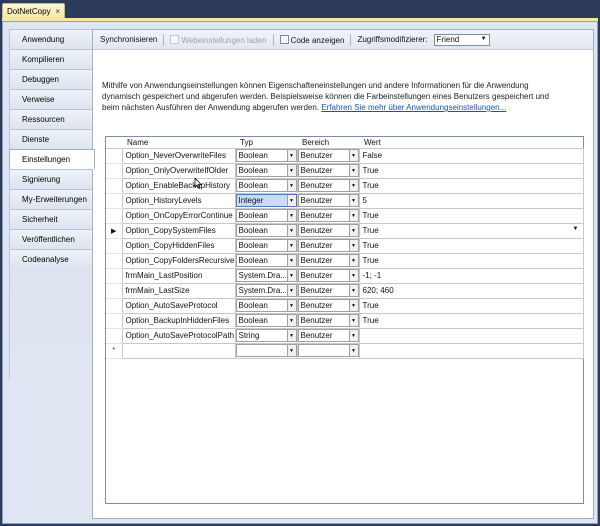 The image size is (600, 526). I want to click on setting-type-dropdown: Integer ▼, so click(266, 200).